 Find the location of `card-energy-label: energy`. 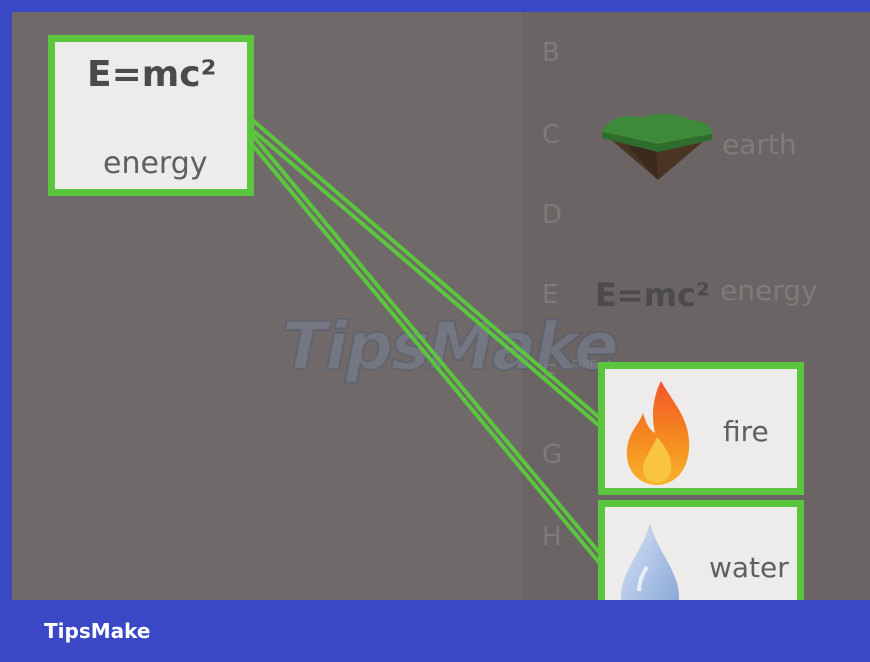

card-energy-label: energy is located at coordinates (155, 163).